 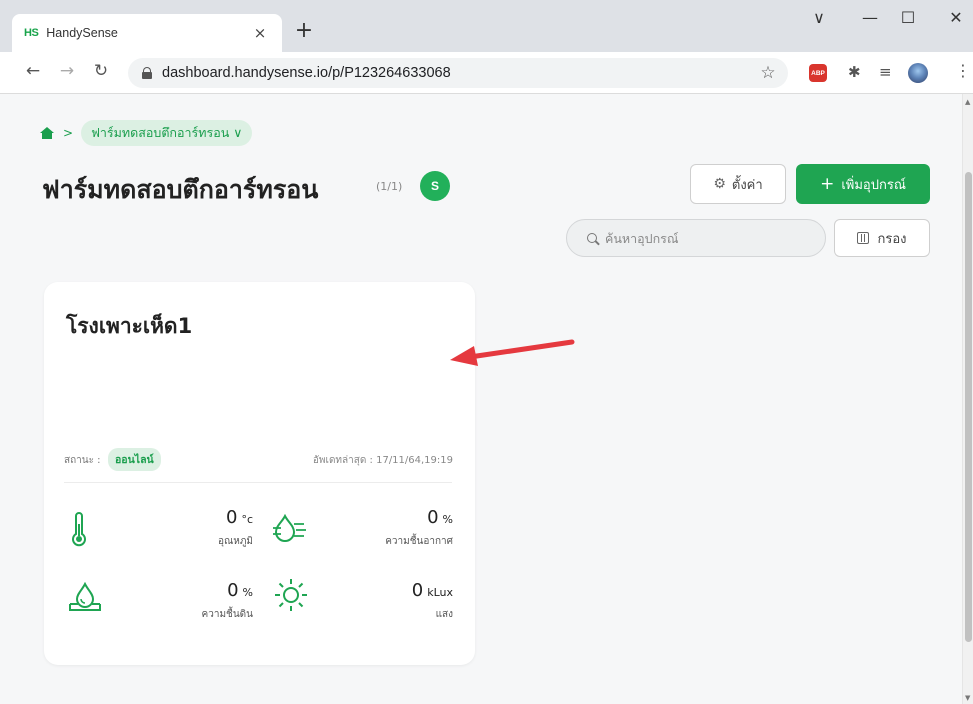 I want to click on breadcrumb-farm-dropdown: ฟาร์มทดสอบตึกอาร์ทรอน ∨, so click(x=167, y=133).